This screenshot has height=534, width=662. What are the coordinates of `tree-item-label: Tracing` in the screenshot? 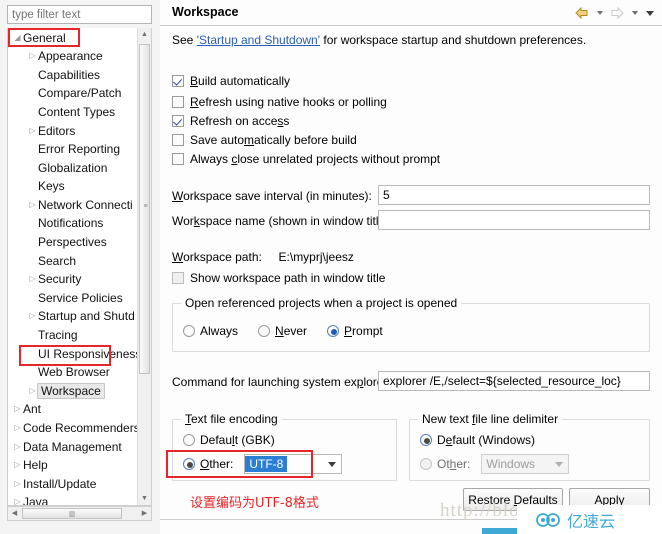 It's located at (58, 335).